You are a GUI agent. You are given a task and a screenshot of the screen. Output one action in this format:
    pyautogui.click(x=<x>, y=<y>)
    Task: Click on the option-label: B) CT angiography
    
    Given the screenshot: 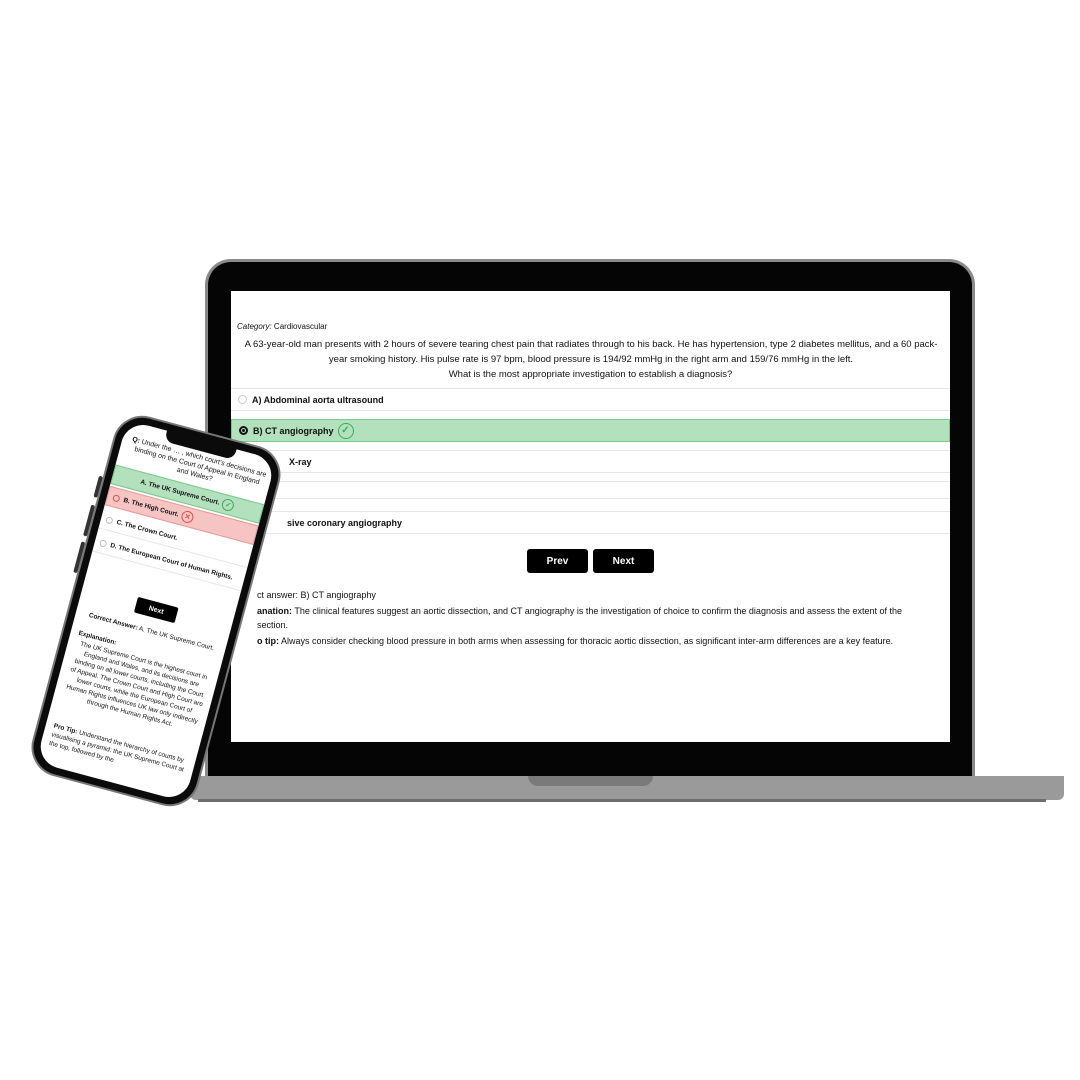 What is the action you would take?
    pyautogui.click(x=293, y=430)
    